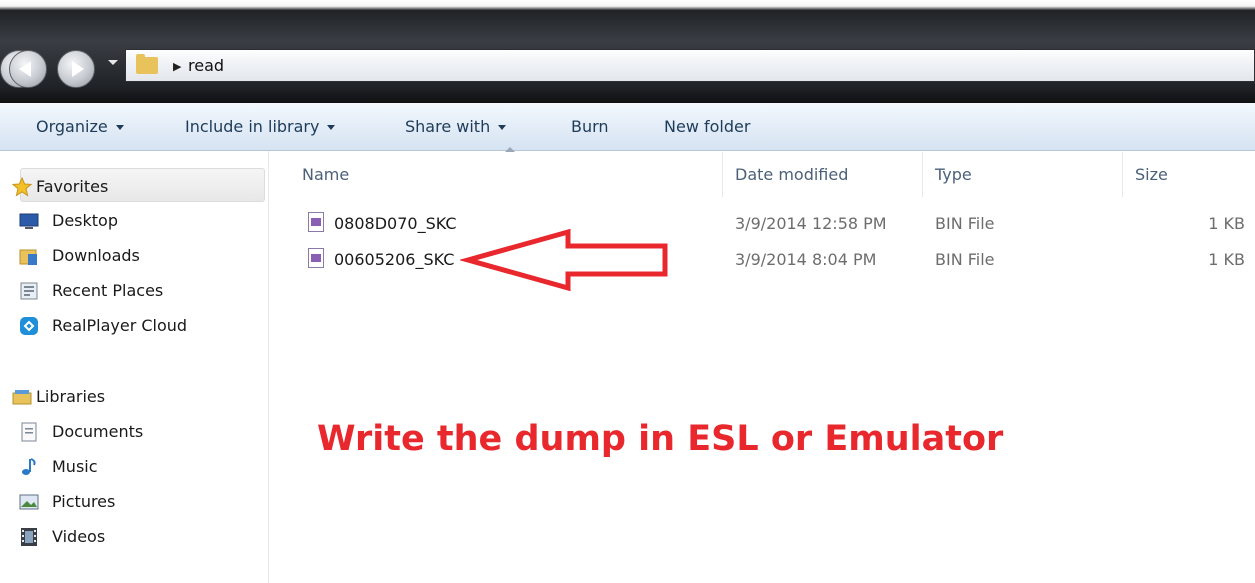  What do you see at coordinates (1151, 174) in the screenshot?
I see `column-header-size: Size` at bounding box center [1151, 174].